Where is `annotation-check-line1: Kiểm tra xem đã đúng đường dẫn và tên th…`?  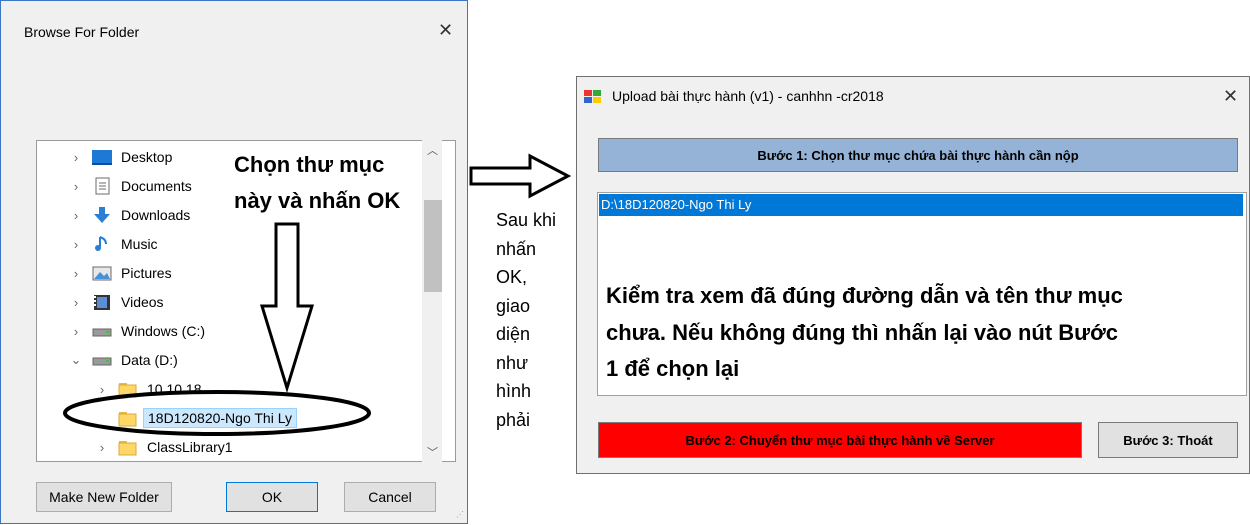
annotation-check-line1: Kiểm tra xem đã đúng đường dẫn và tên th… is located at coordinates (864, 295).